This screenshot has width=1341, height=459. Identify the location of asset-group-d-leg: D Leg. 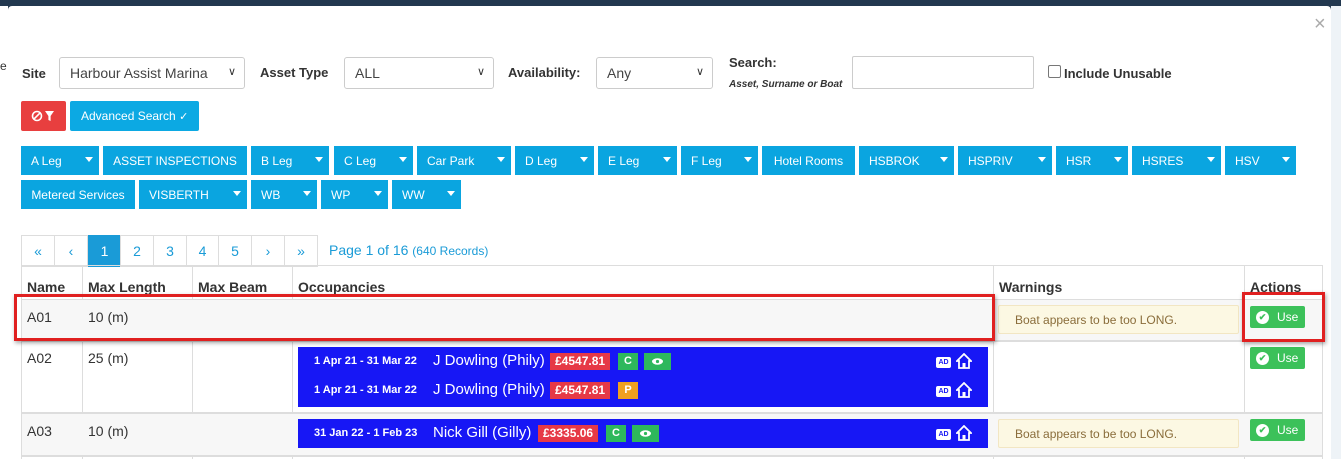
(554, 160).